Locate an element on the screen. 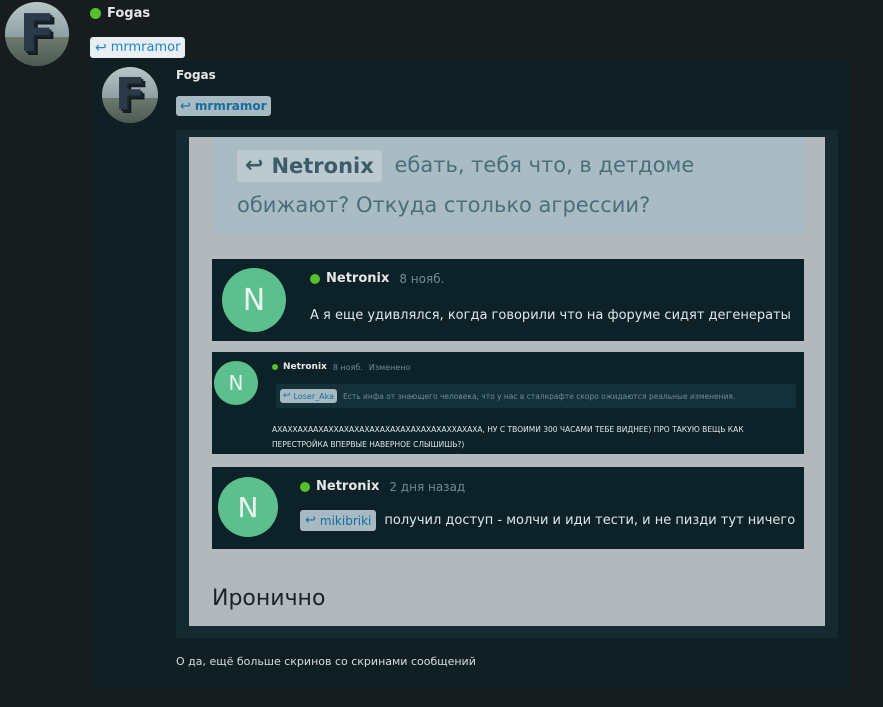  message-time: 2 дня назад is located at coordinates (427, 486).